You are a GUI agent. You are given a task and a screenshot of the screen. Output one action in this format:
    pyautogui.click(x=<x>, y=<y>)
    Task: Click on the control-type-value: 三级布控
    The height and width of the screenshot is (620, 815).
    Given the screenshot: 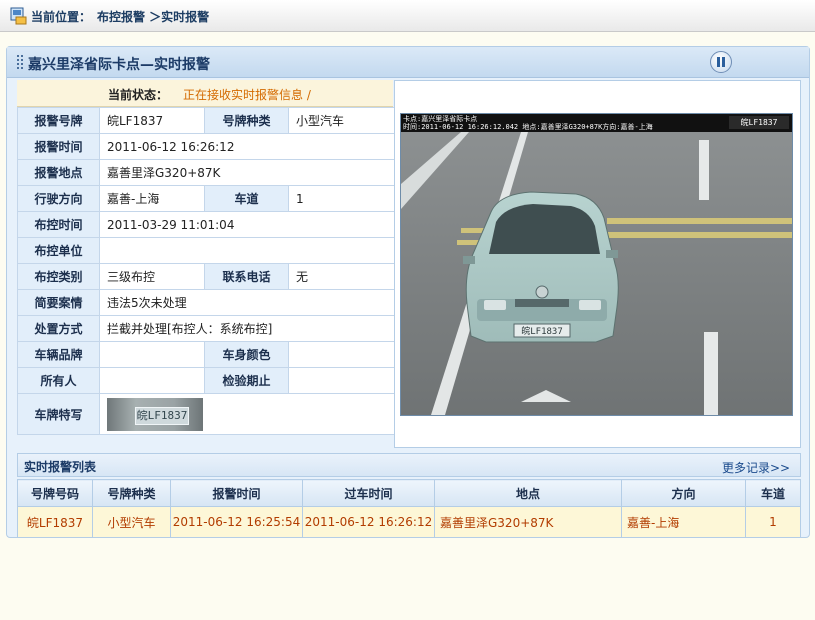 What is the action you would take?
    pyautogui.click(x=152, y=276)
    